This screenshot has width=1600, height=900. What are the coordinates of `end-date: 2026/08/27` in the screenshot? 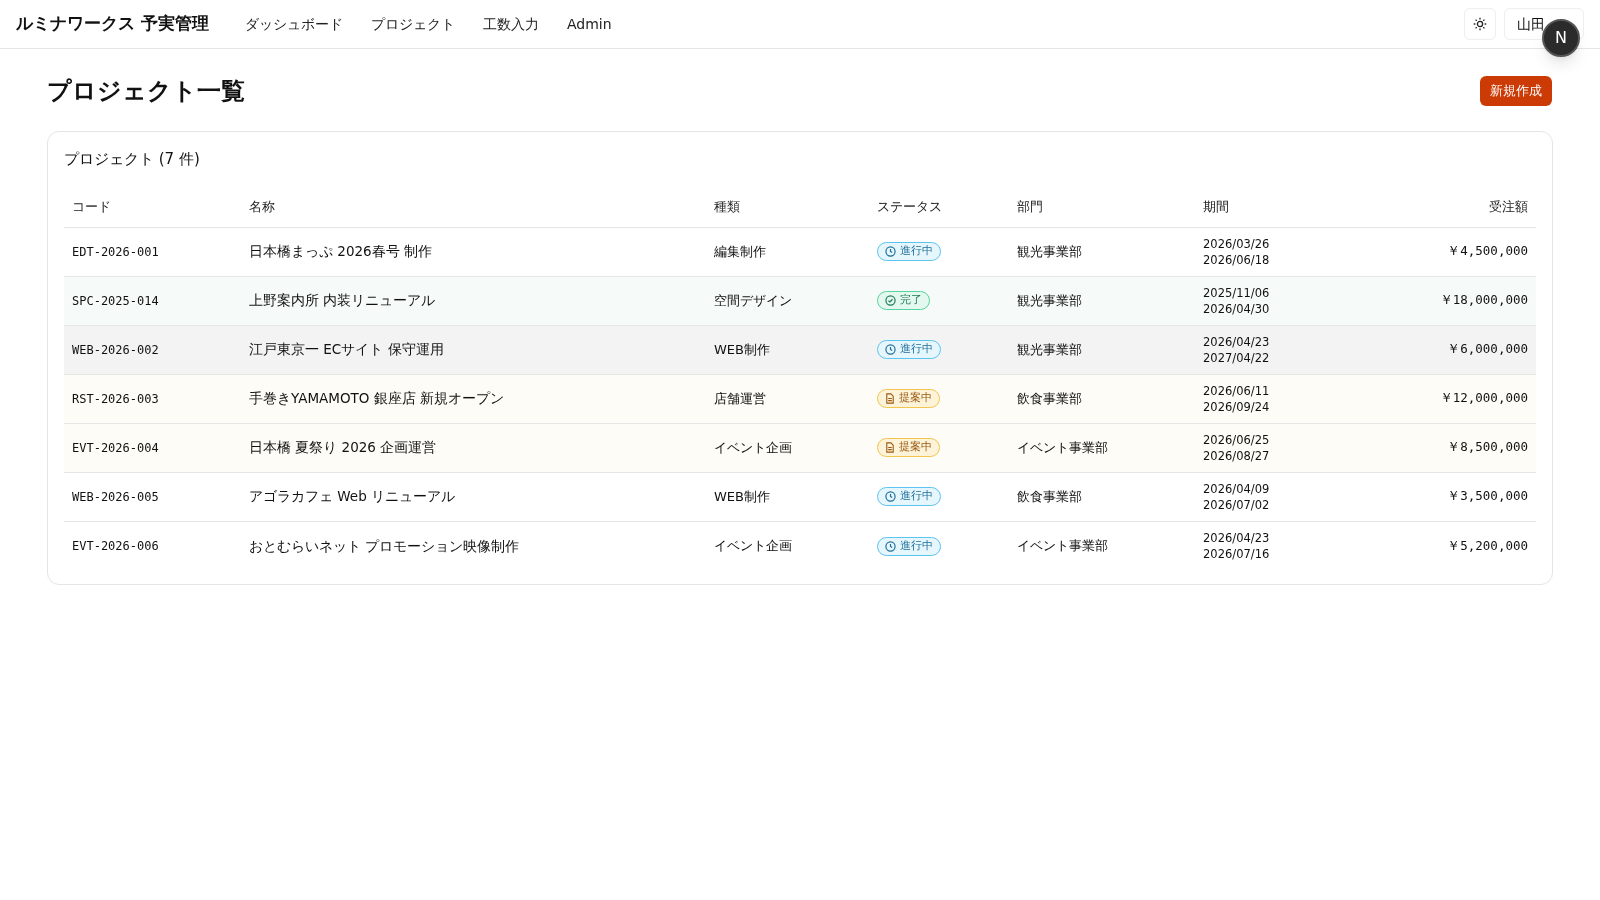 It's located at (1237, 455).